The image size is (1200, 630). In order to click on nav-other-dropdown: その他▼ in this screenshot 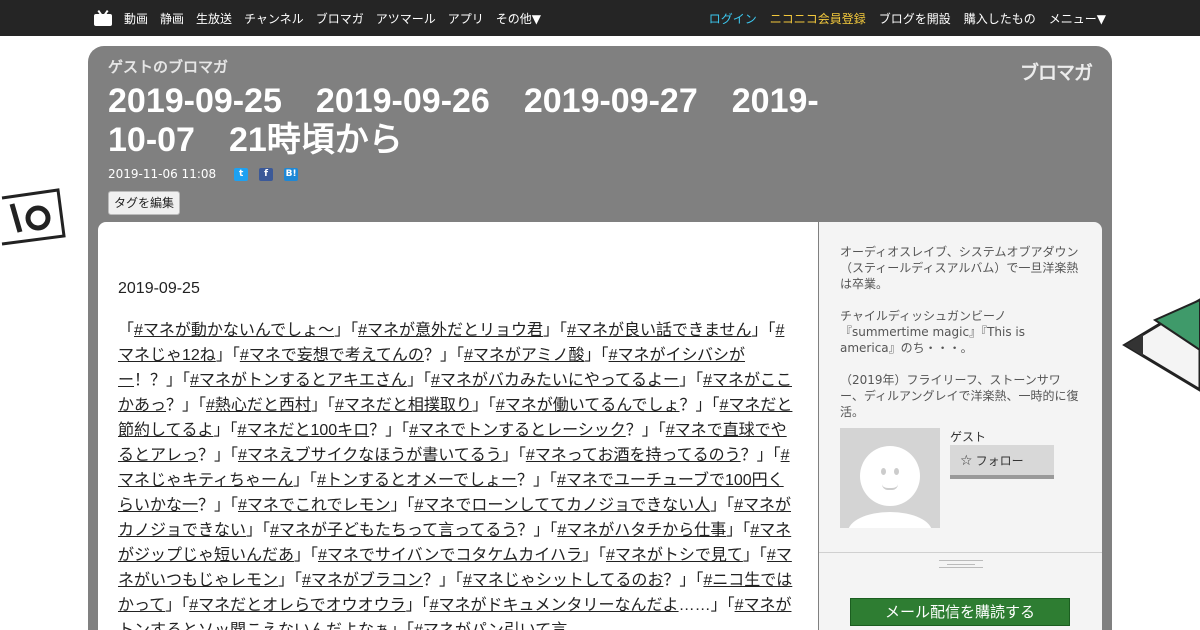, I will do `click(518, 18)`.